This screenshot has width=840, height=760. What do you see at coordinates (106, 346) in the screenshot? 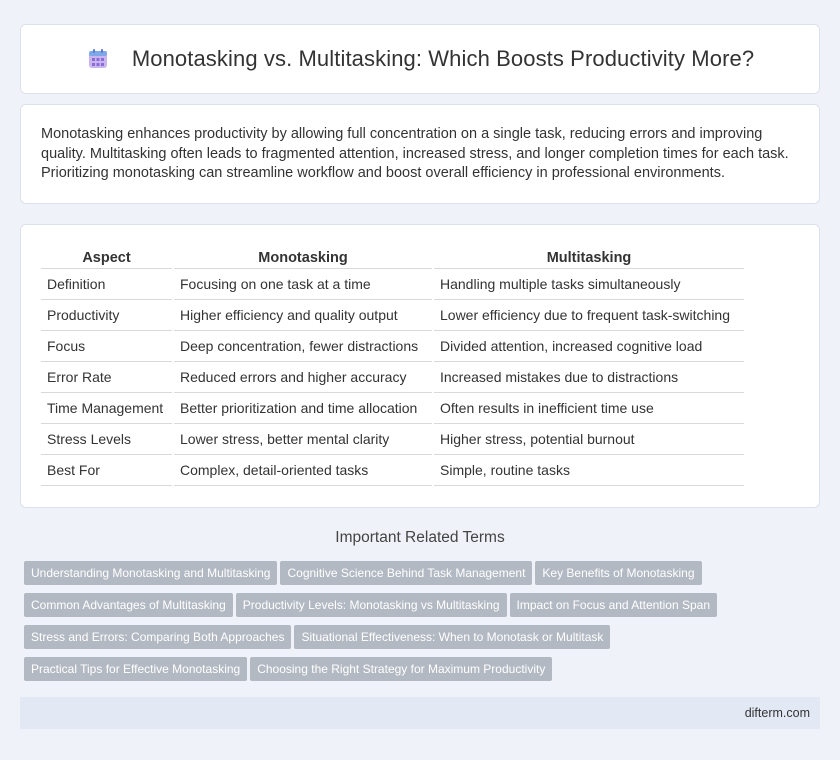
I see `cell-aspect: Focus` at bounding box center [106, 346].